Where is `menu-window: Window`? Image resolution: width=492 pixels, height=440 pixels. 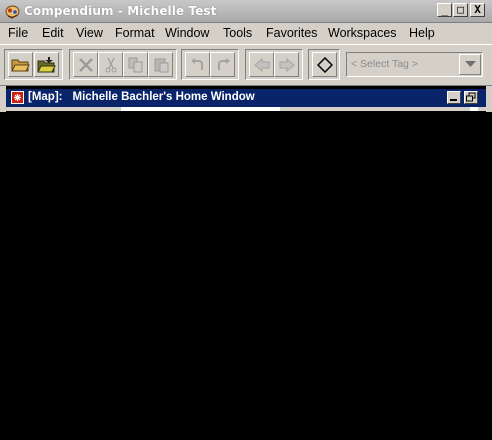 menu-window: Window is located at coordinates (187, 33).